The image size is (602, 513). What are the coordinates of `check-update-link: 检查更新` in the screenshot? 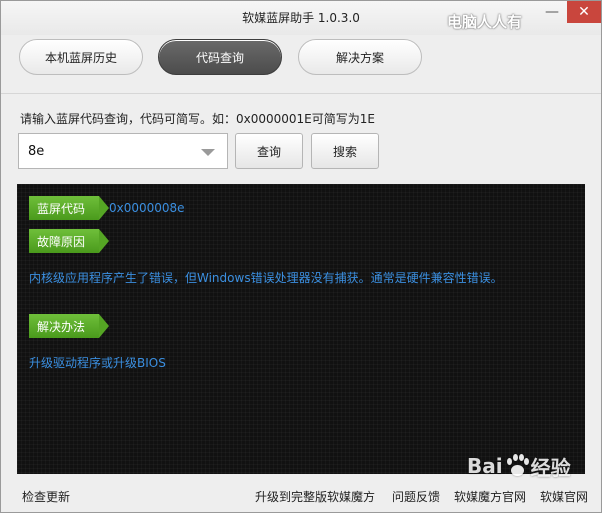 It's located at (46, 496).